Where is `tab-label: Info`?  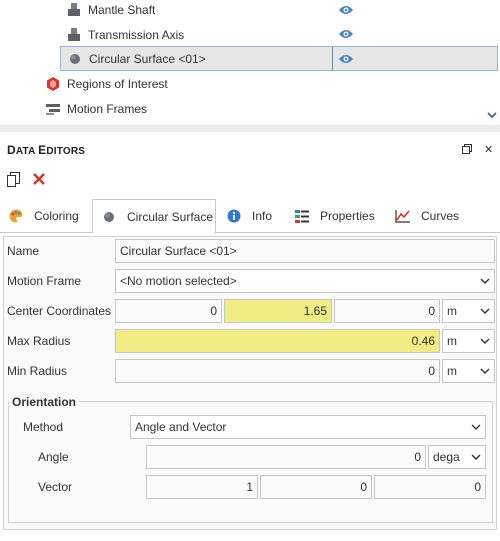
tab-label: Info is located at coordinates (262, 216).